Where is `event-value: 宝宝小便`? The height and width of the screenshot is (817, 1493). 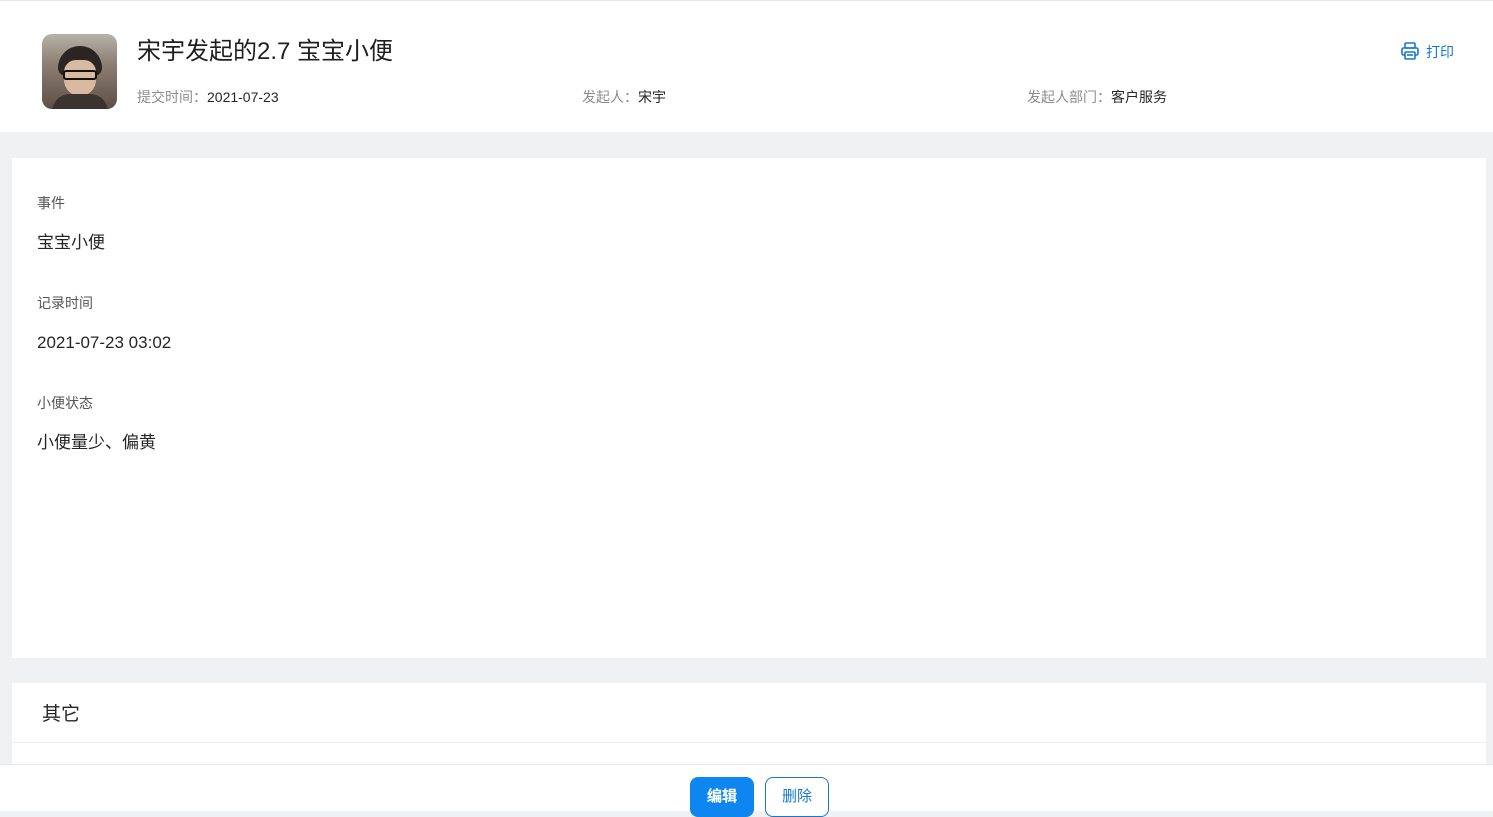 event-value: 宝宝小便 is located at coordinates (71, 242).